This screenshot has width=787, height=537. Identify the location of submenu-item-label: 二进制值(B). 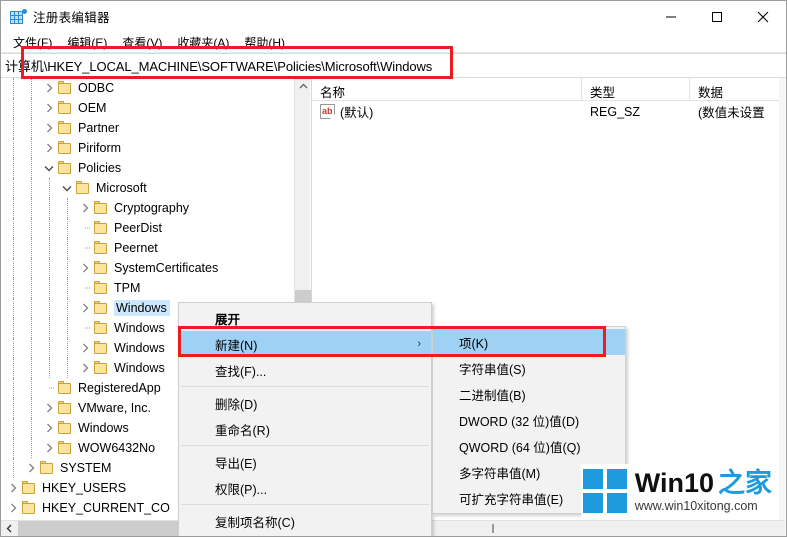
(492, 395).